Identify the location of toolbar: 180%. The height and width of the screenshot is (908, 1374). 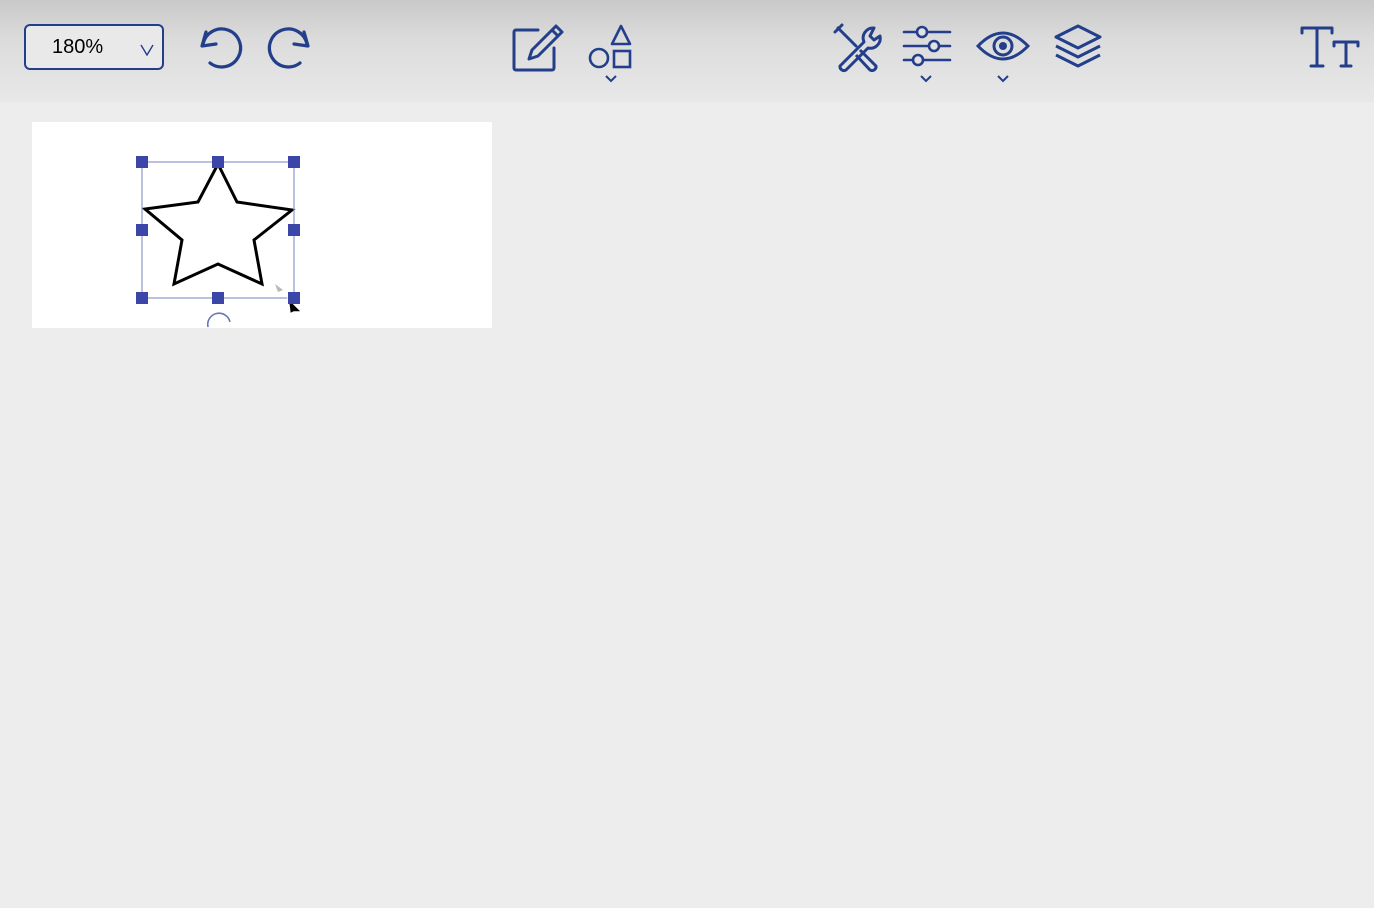
(687, 51).